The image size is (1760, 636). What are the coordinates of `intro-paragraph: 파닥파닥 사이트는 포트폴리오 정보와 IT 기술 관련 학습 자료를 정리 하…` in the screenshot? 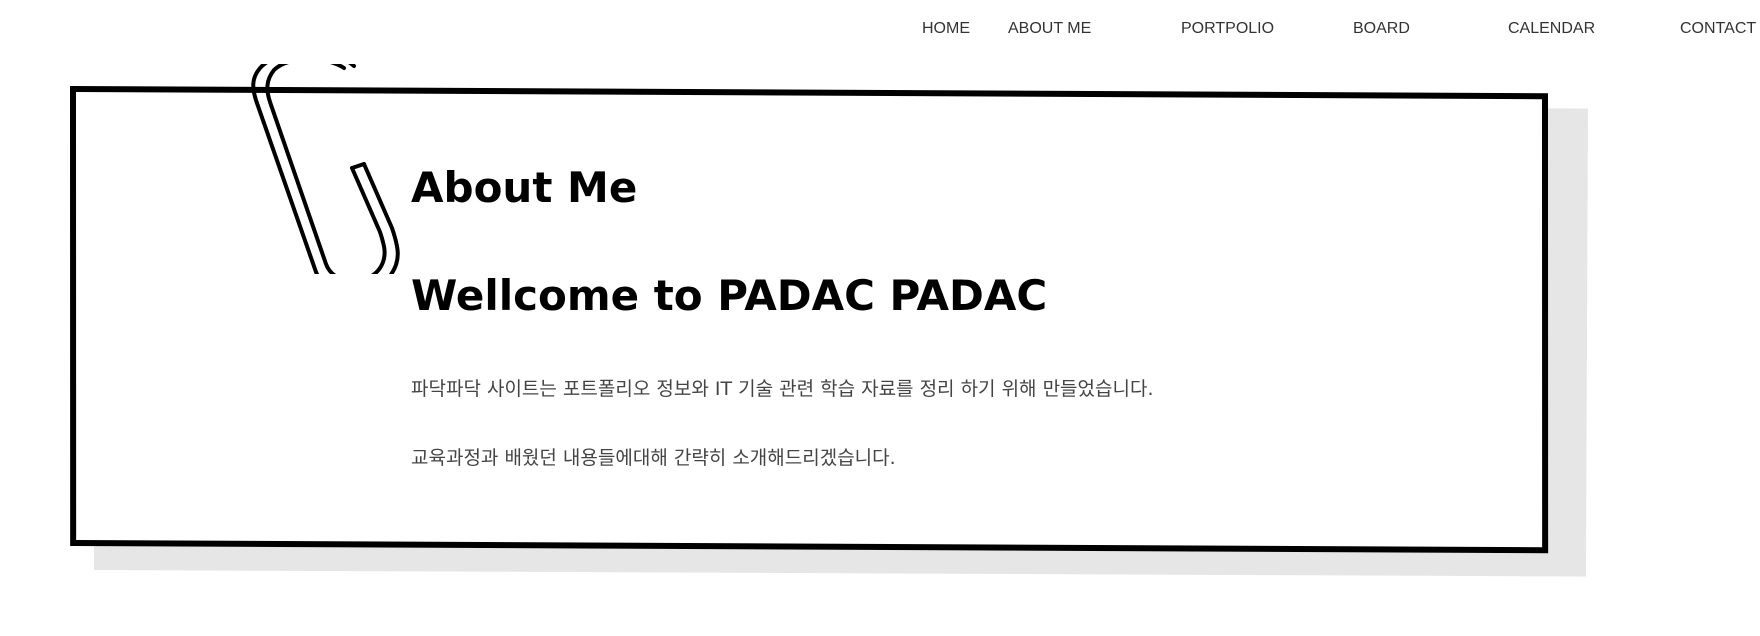 It's located at (782, 389).